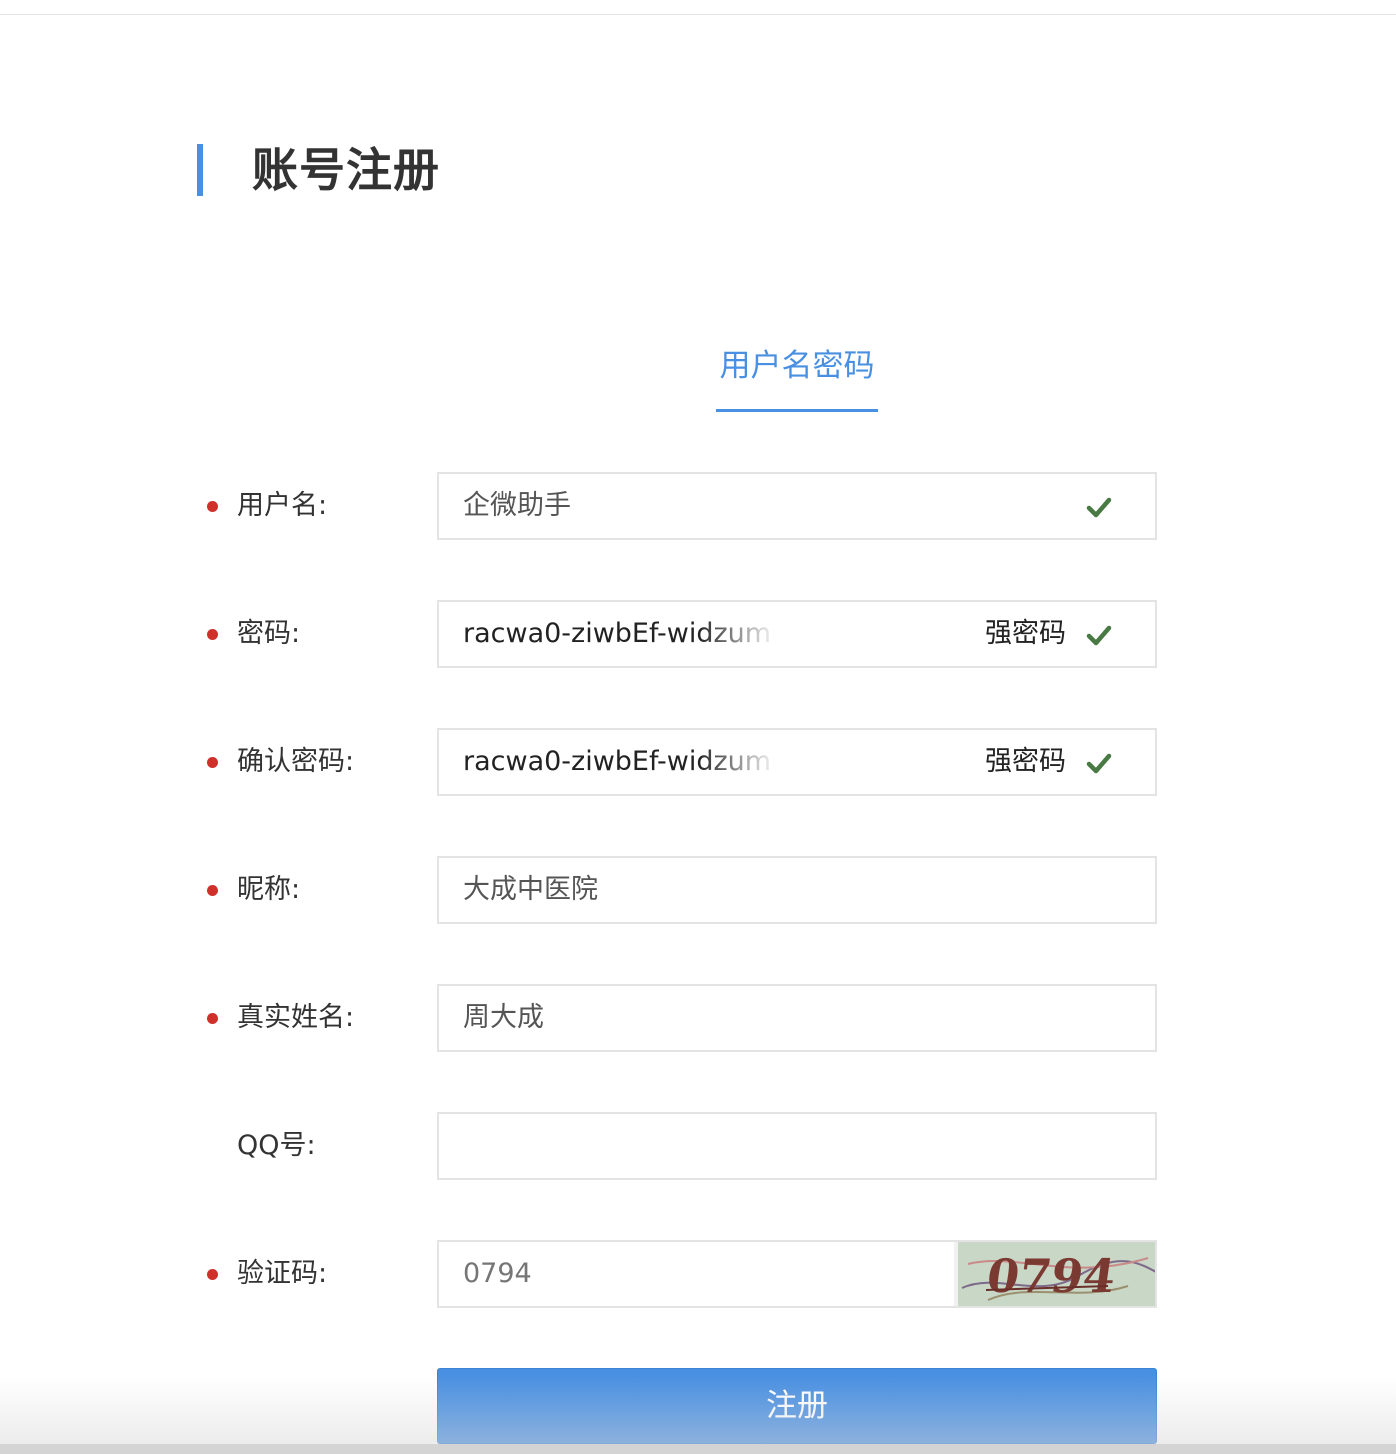 The width and height of the screenshot is (1396, 1454). I want to click on password-strength-label: 强密码, so click(1025, 633).